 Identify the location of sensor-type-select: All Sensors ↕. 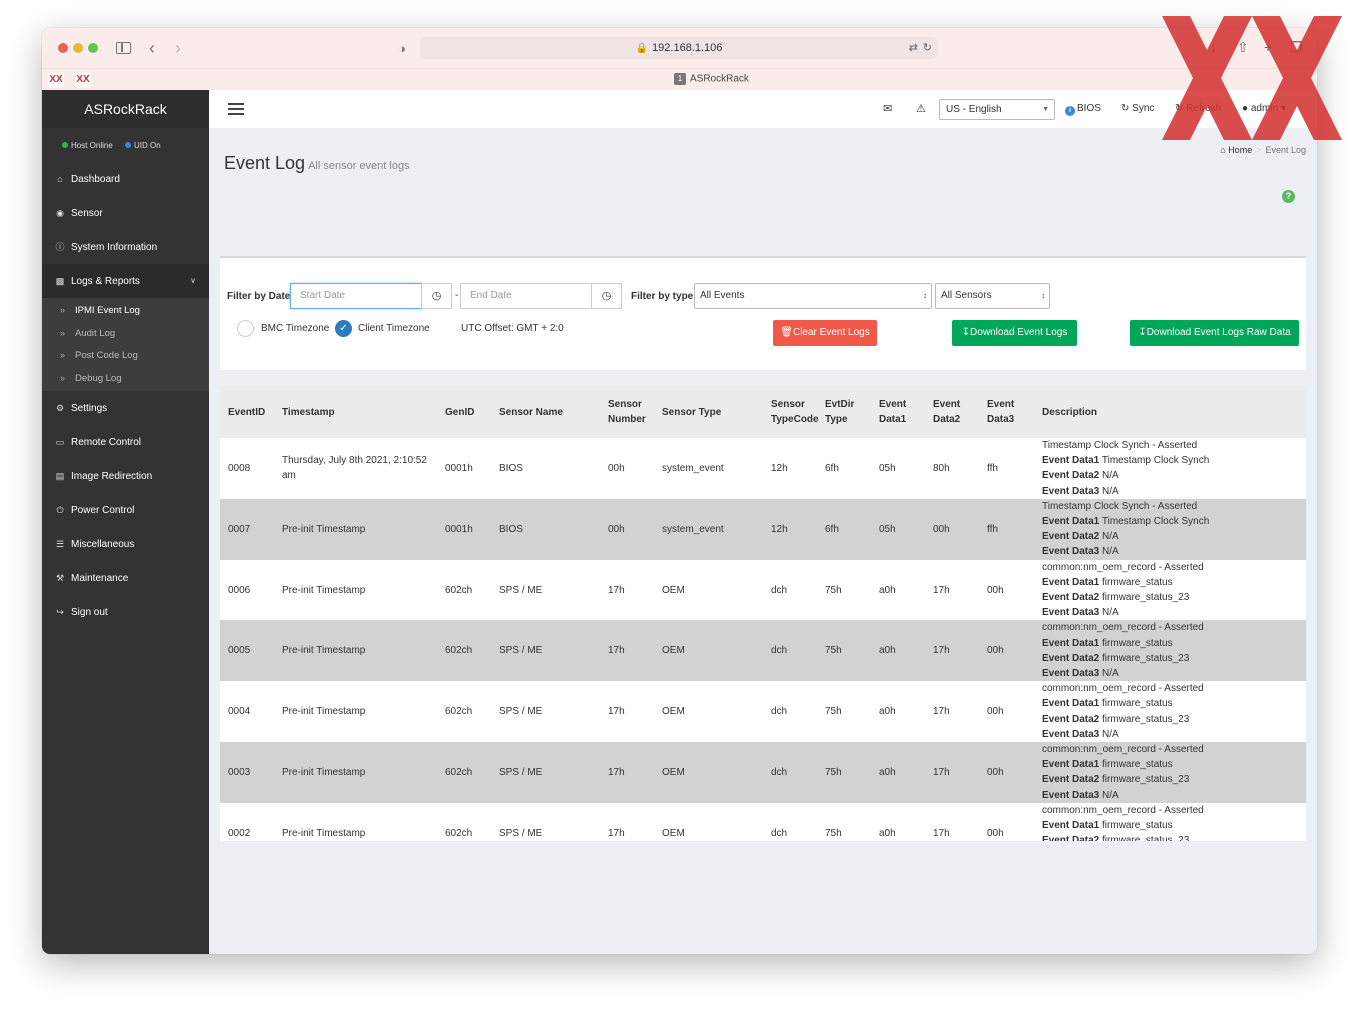
(992, 296).